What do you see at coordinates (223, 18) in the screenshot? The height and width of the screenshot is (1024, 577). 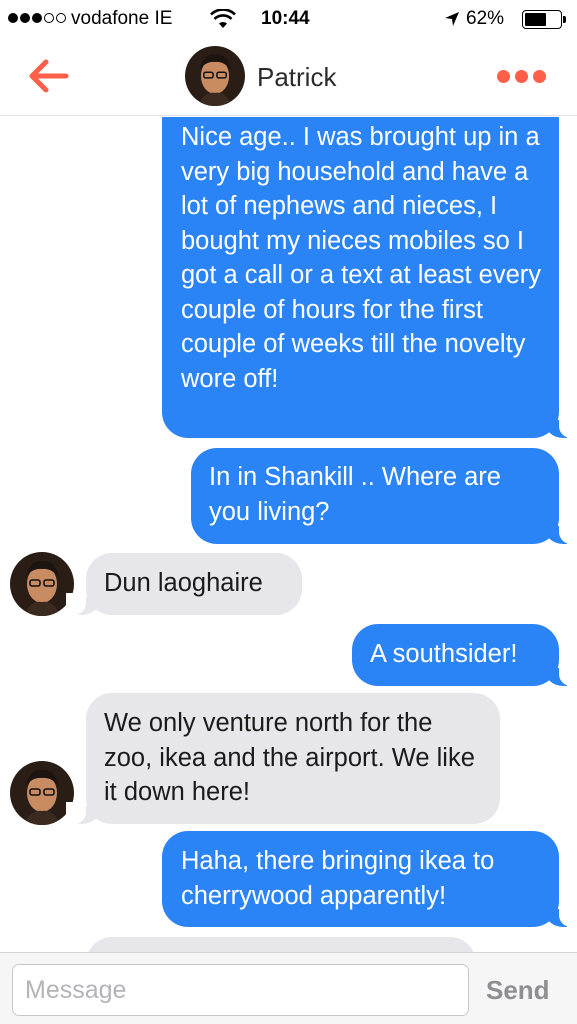 I see `wifi-icon` at bounding box center [223, 18].